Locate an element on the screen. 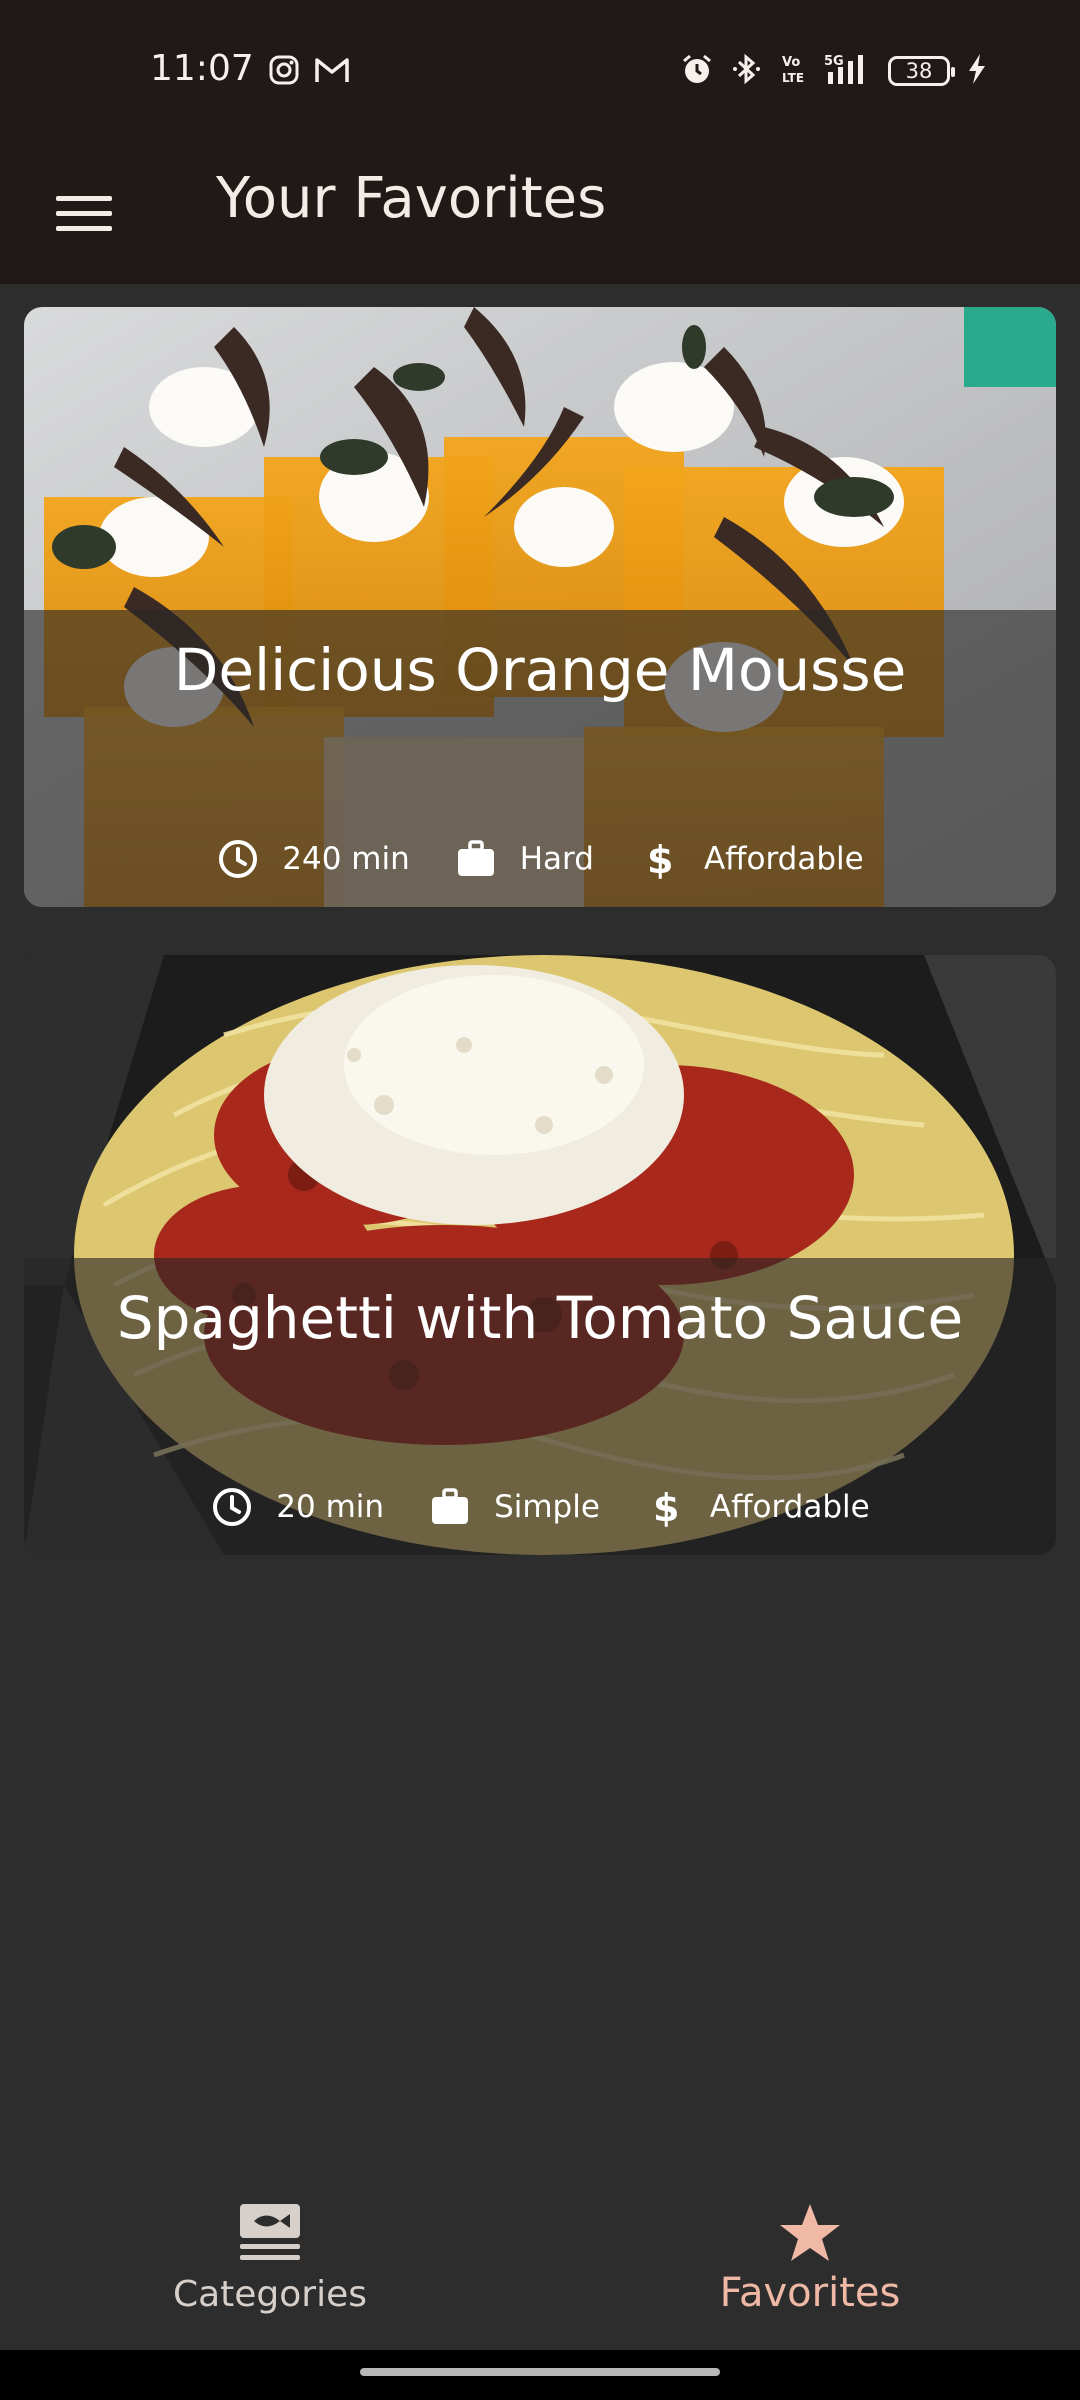  set-meal-icon is located at coordinates (270, 2232).